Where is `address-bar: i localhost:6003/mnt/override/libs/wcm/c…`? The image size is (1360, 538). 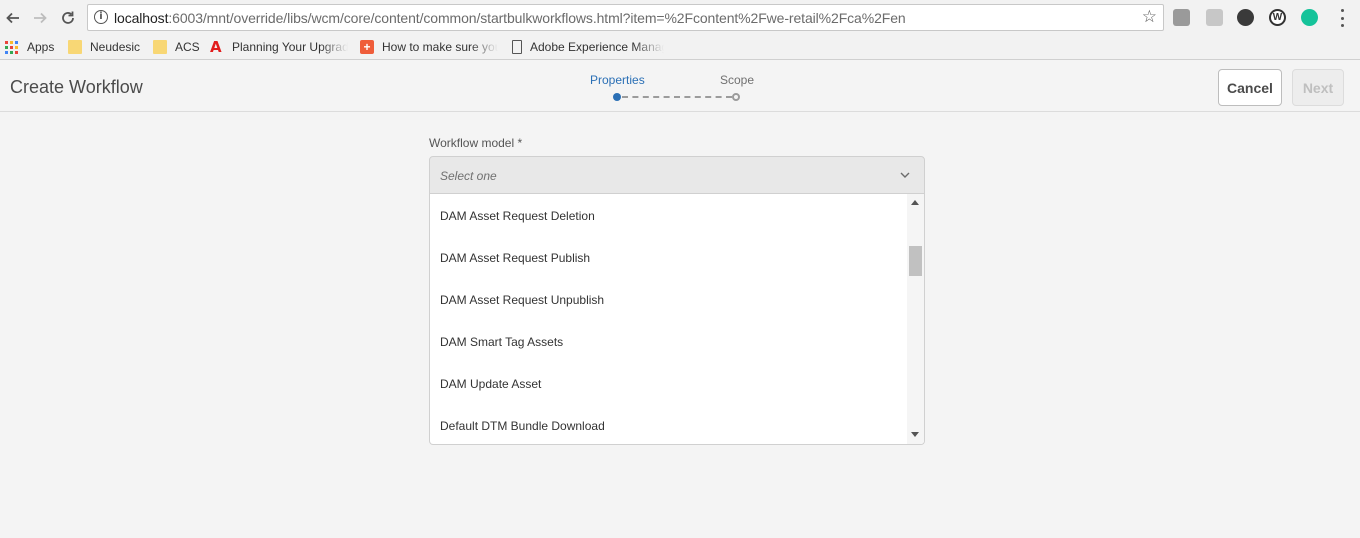
address-bar: i localhost:6003/mnt/override/libs/wcm/c… is located at coordinates (625, 17).